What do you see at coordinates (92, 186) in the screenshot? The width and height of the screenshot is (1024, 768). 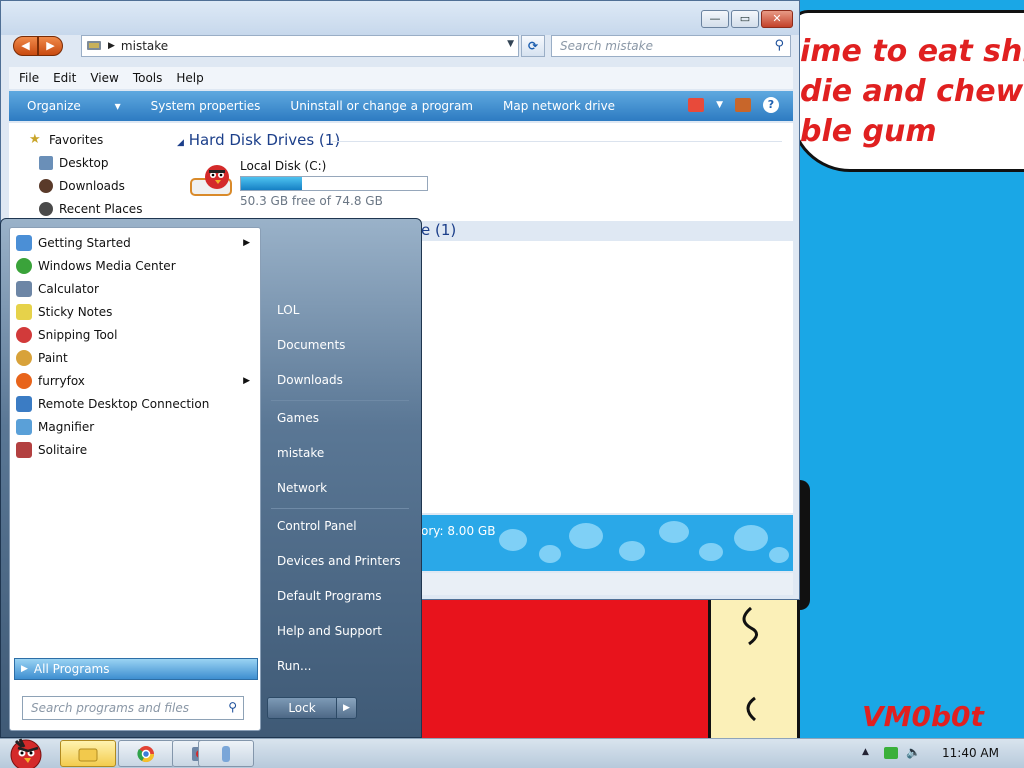 I see `nav-downloads-label: Downloads` at bounding box center [92, 186].